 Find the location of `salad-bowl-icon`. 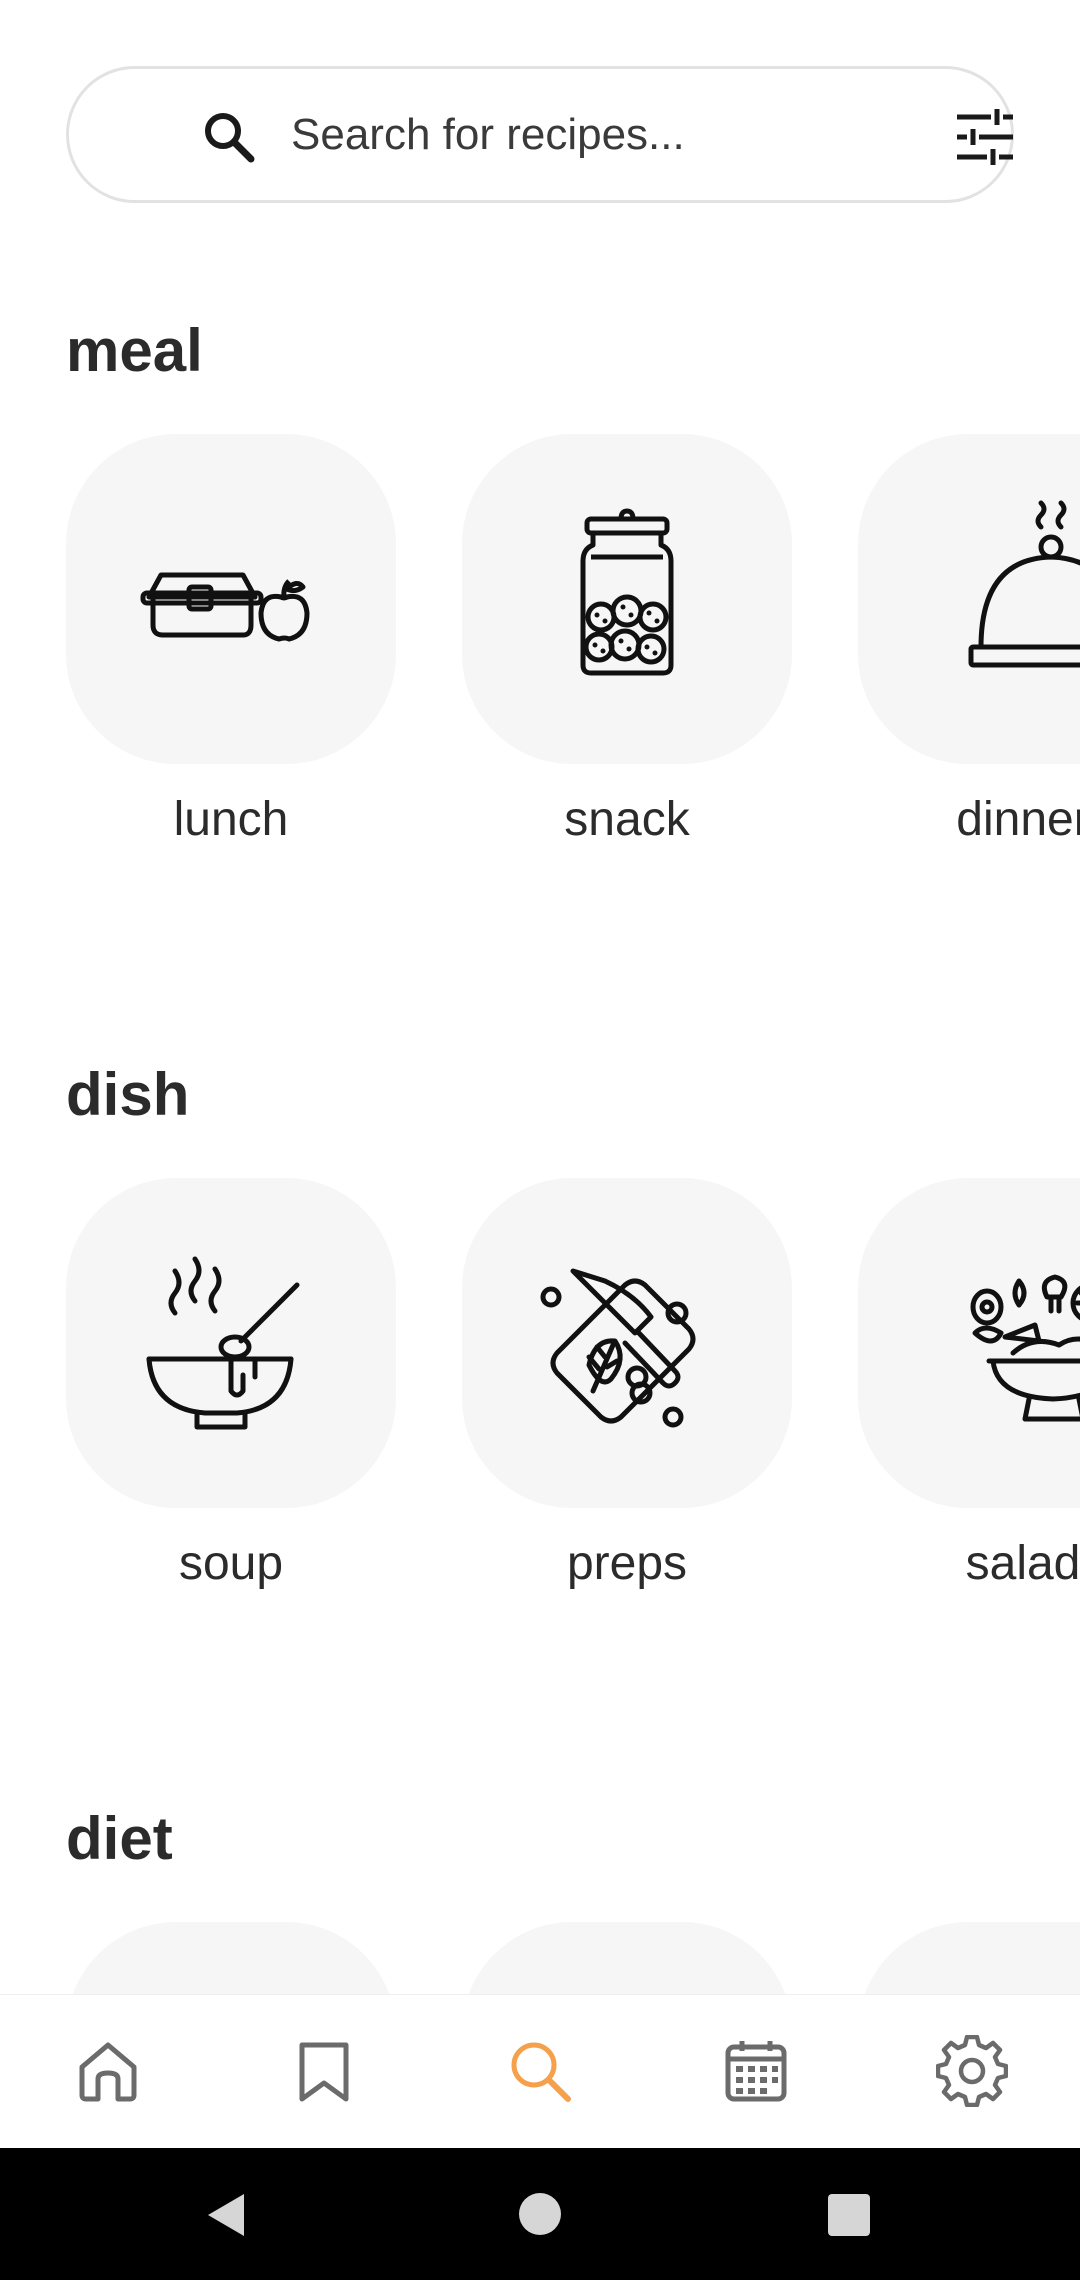

salad-bowl-icon is located at coordinates (1016, 1343).